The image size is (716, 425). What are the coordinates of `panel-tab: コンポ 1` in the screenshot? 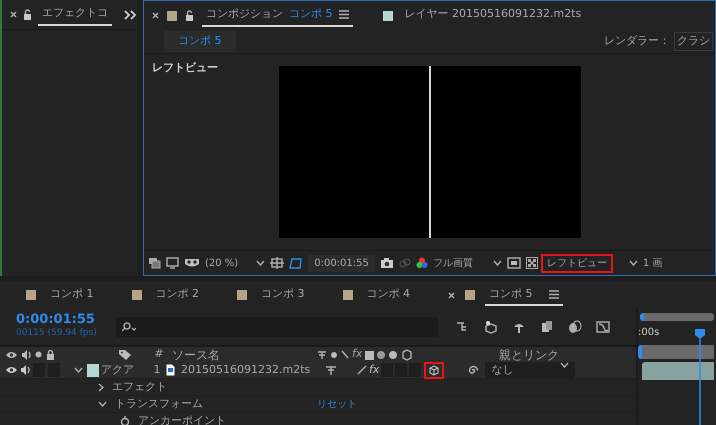 It's located at (72, 295).